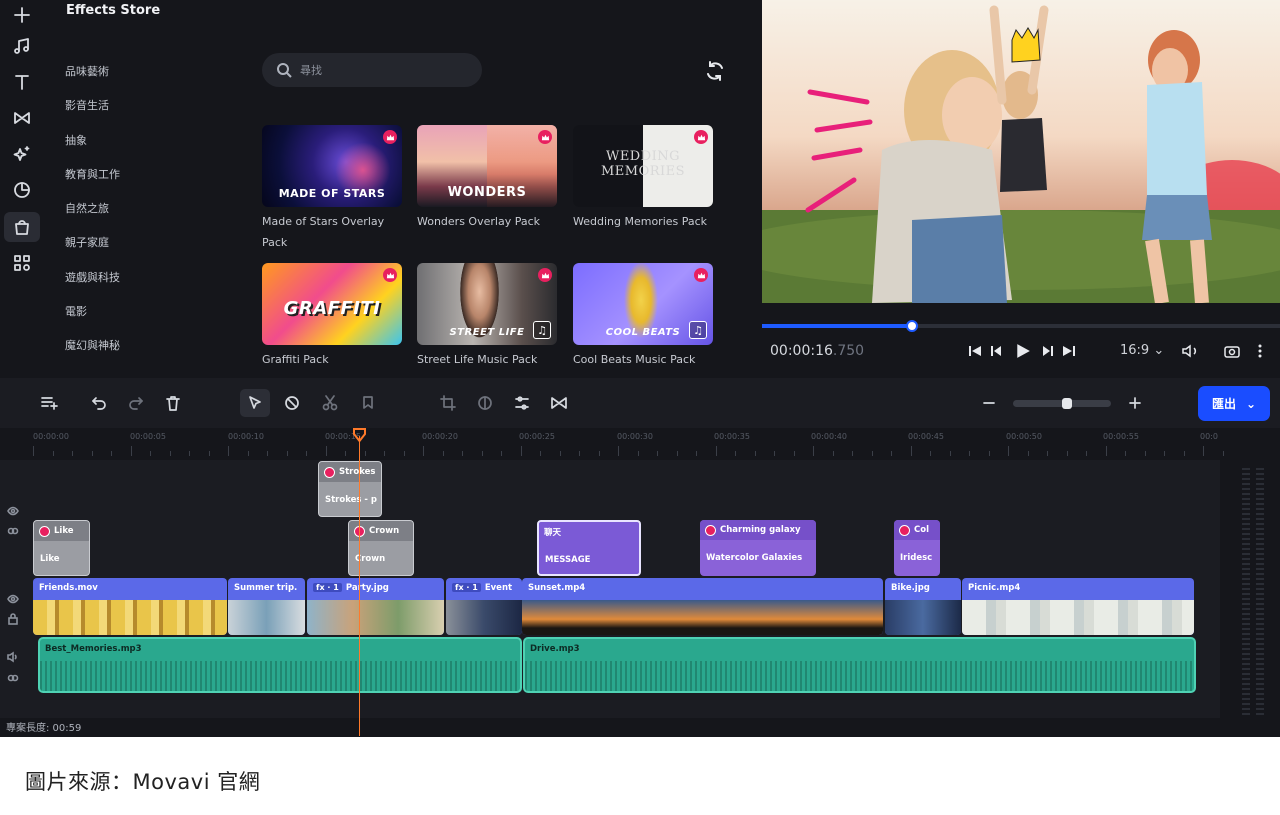  Describe the element at coordinates (522, 403) in the screenshot. I see `adjust-icon` at that location.